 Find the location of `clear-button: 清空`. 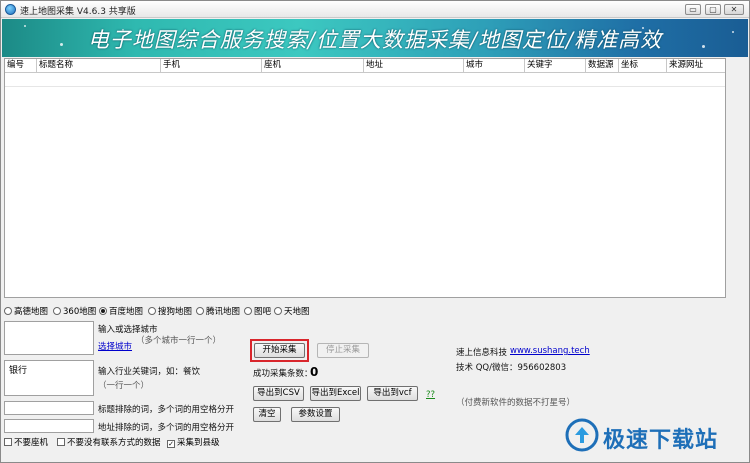

clear-button: 清空 is located at coordinates (267, 414).